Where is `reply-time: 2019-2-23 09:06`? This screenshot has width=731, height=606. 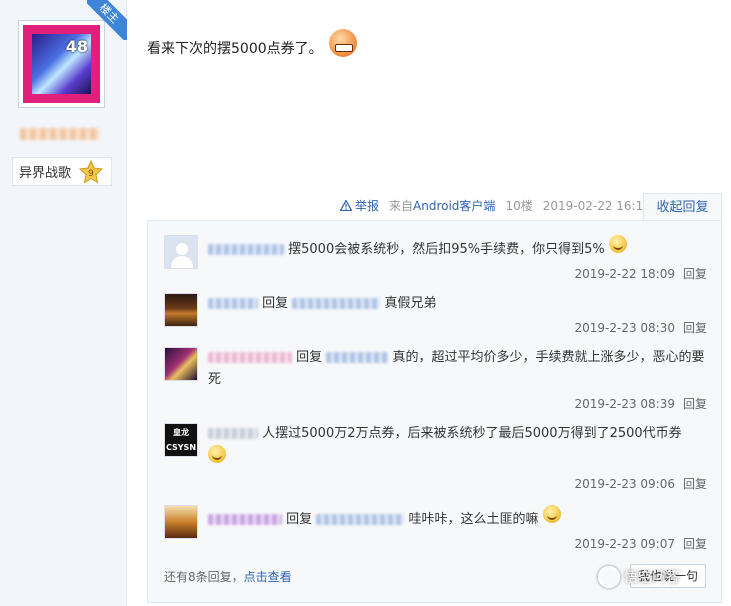
reply-time: 2019-2-23 09:06 is located at coordinates (624, 484).